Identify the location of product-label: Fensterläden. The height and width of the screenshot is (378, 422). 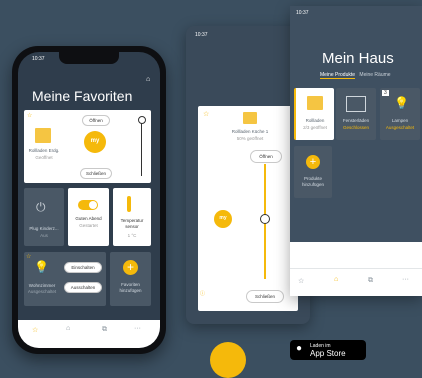
(356, 120).